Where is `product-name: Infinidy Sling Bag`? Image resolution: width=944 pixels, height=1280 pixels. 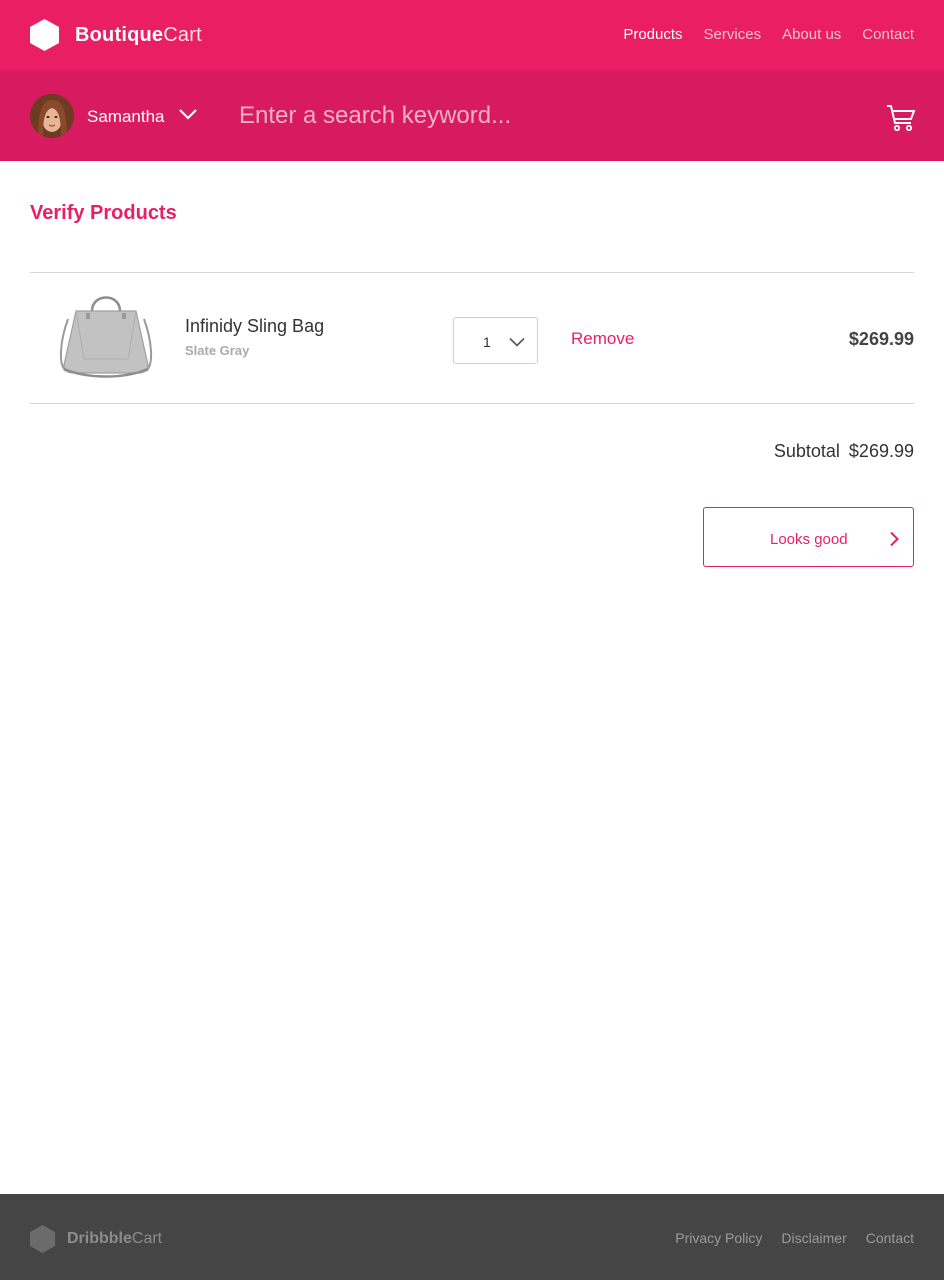
product-name: Infinidy Sling Bag is located at coordinates (254, 326).